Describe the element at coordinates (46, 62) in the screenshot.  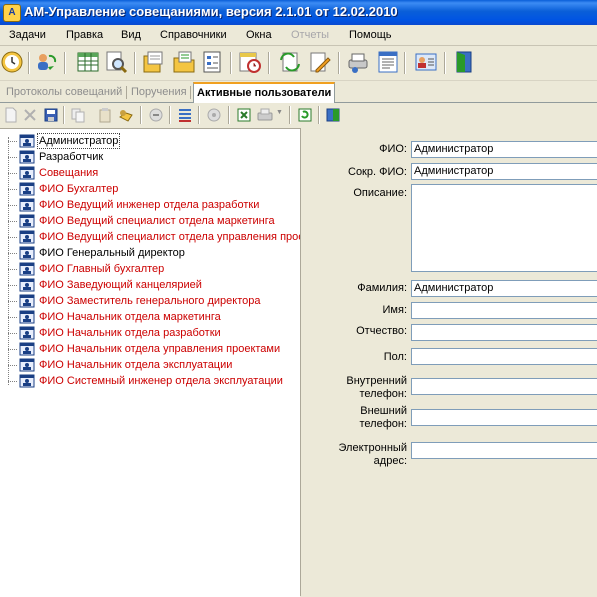
I see `users-refresh-icon` at that location.